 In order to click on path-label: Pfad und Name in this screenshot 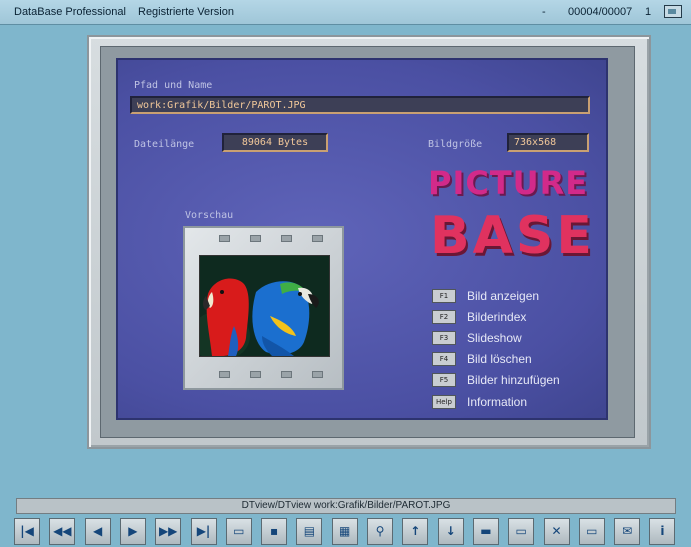, I will do `click(173, 85)`.